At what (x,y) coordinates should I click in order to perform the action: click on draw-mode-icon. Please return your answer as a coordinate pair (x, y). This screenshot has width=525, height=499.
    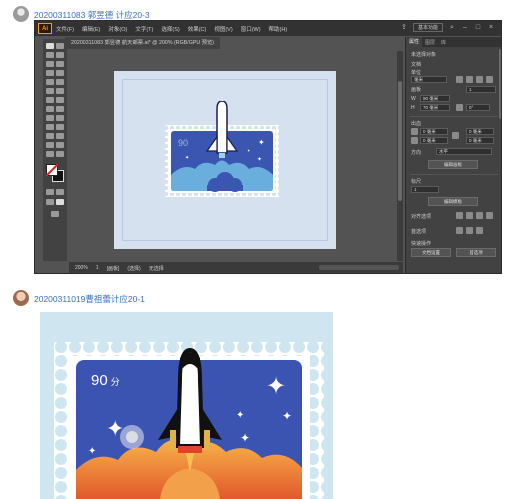
    Looking at the image, I should click on (50, 202).